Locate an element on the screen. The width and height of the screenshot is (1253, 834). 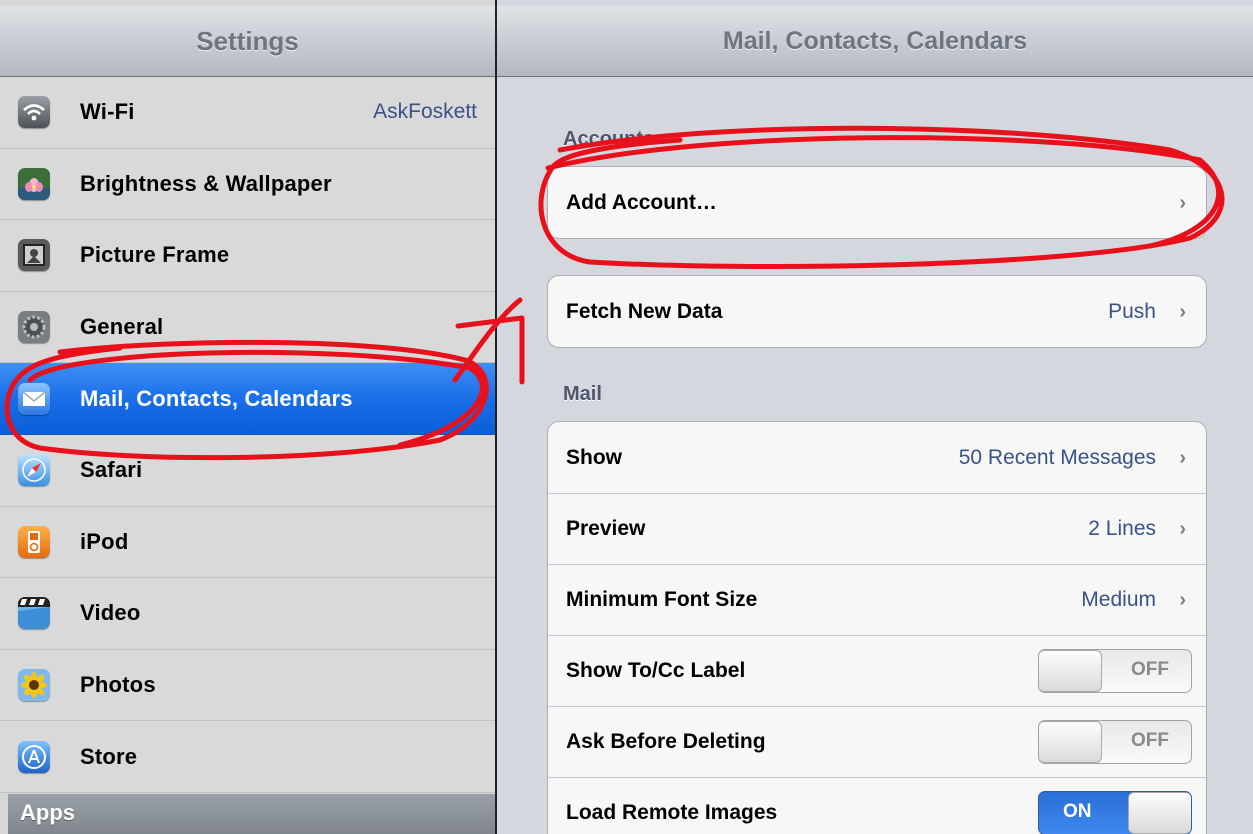
settings-item-safari: Safari is located at coordinates (247, 470).